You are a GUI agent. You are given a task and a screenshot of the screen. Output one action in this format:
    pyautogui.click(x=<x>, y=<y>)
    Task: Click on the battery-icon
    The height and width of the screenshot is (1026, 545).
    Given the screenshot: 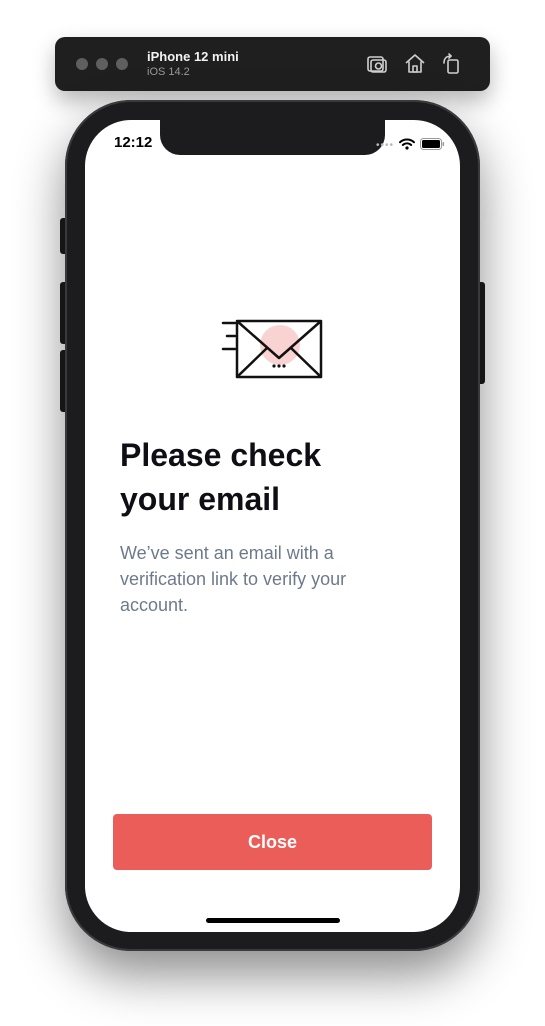 What is the action you would take?
    pyautogui.click(x=432, y=146)
    